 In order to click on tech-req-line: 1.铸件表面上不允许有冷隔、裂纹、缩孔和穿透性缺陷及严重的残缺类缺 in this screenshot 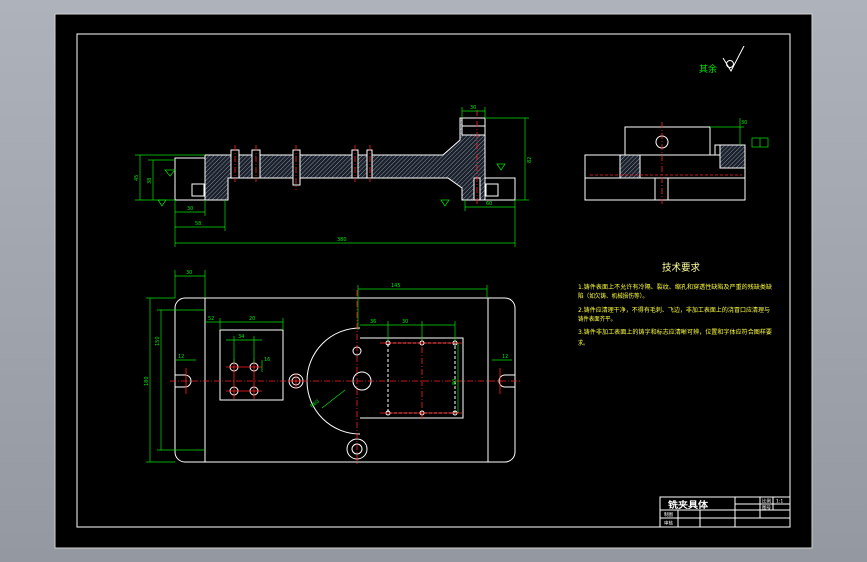, I will do `click(675, 287)`.